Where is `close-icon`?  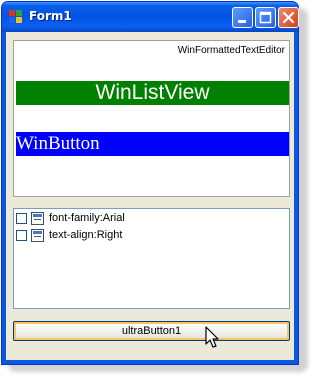 close-icon is located at coordinates (288, 17).